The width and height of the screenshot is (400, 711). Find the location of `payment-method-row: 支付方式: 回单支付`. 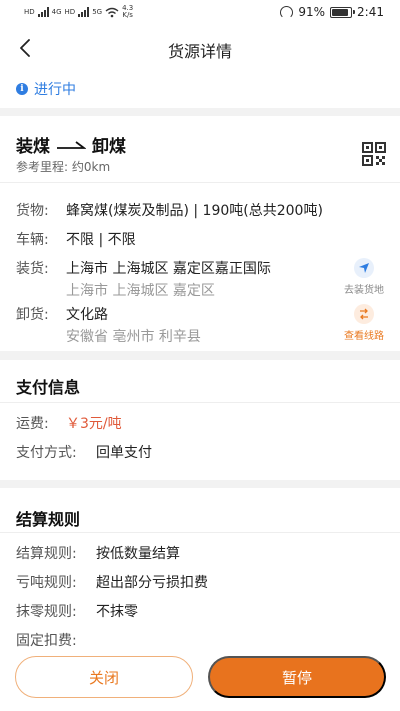

payment-method-row: 支付方式: 回单支付 is located at coordinates (84, 452).